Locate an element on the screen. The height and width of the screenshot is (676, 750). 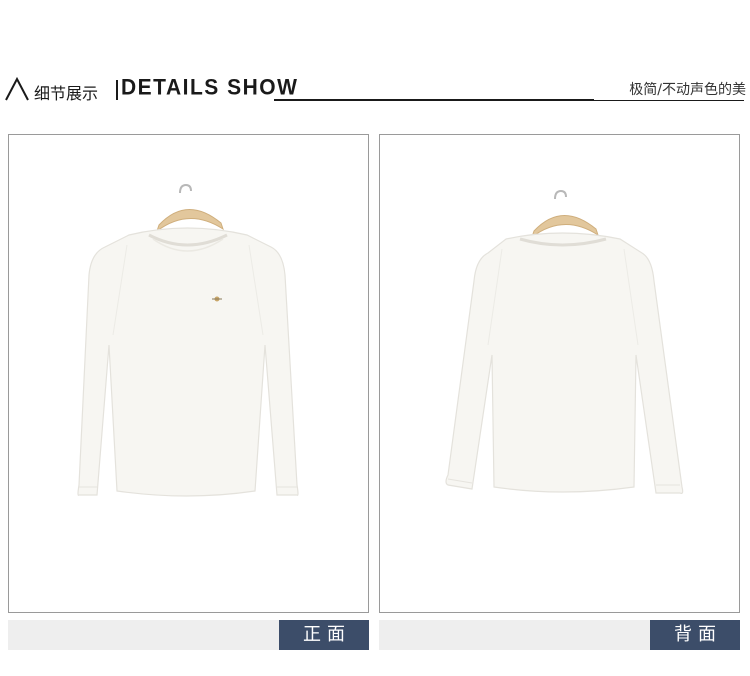
section-title-chinese: 细节展示 is located at coordinates (66, 93).